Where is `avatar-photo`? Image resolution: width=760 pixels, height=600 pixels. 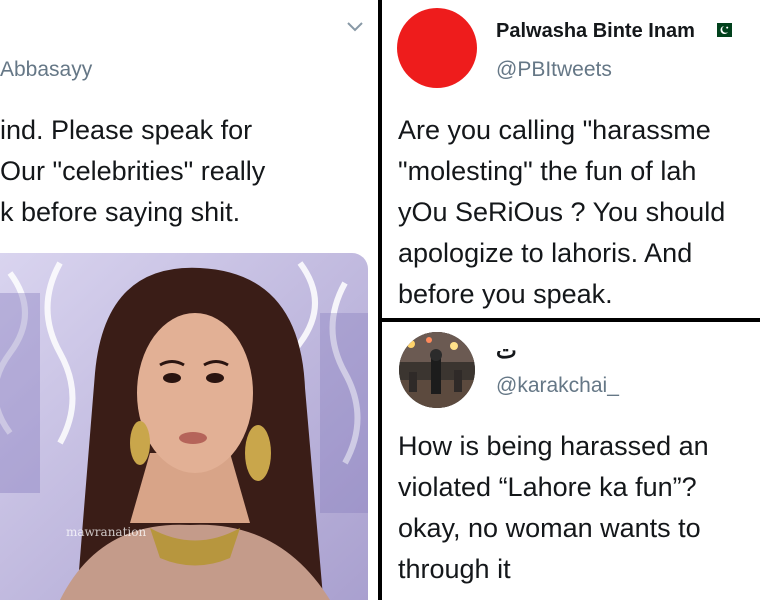
avatar-photo is located at coordinates (437, 370).